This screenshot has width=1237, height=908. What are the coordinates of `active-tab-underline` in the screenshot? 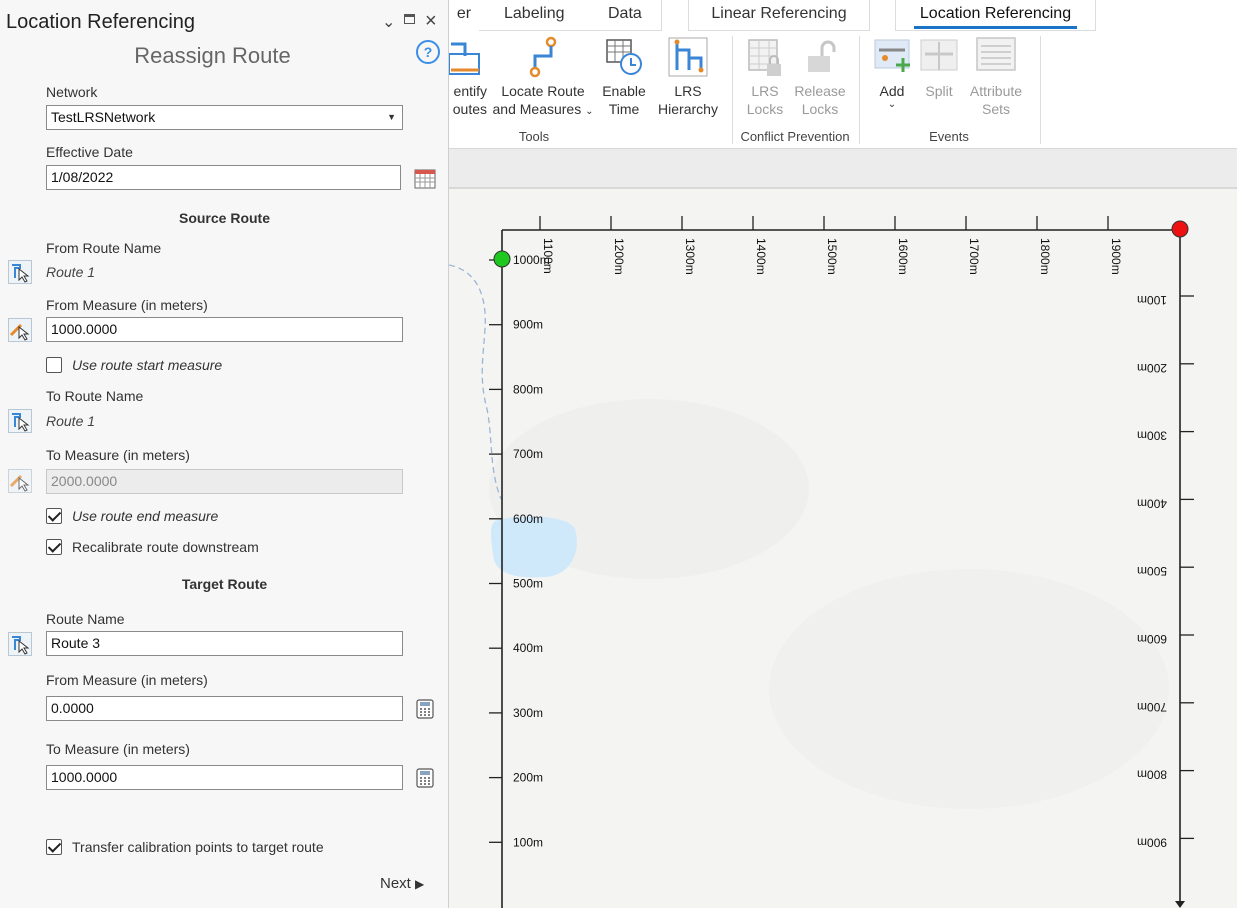 It's located at (995, 27).